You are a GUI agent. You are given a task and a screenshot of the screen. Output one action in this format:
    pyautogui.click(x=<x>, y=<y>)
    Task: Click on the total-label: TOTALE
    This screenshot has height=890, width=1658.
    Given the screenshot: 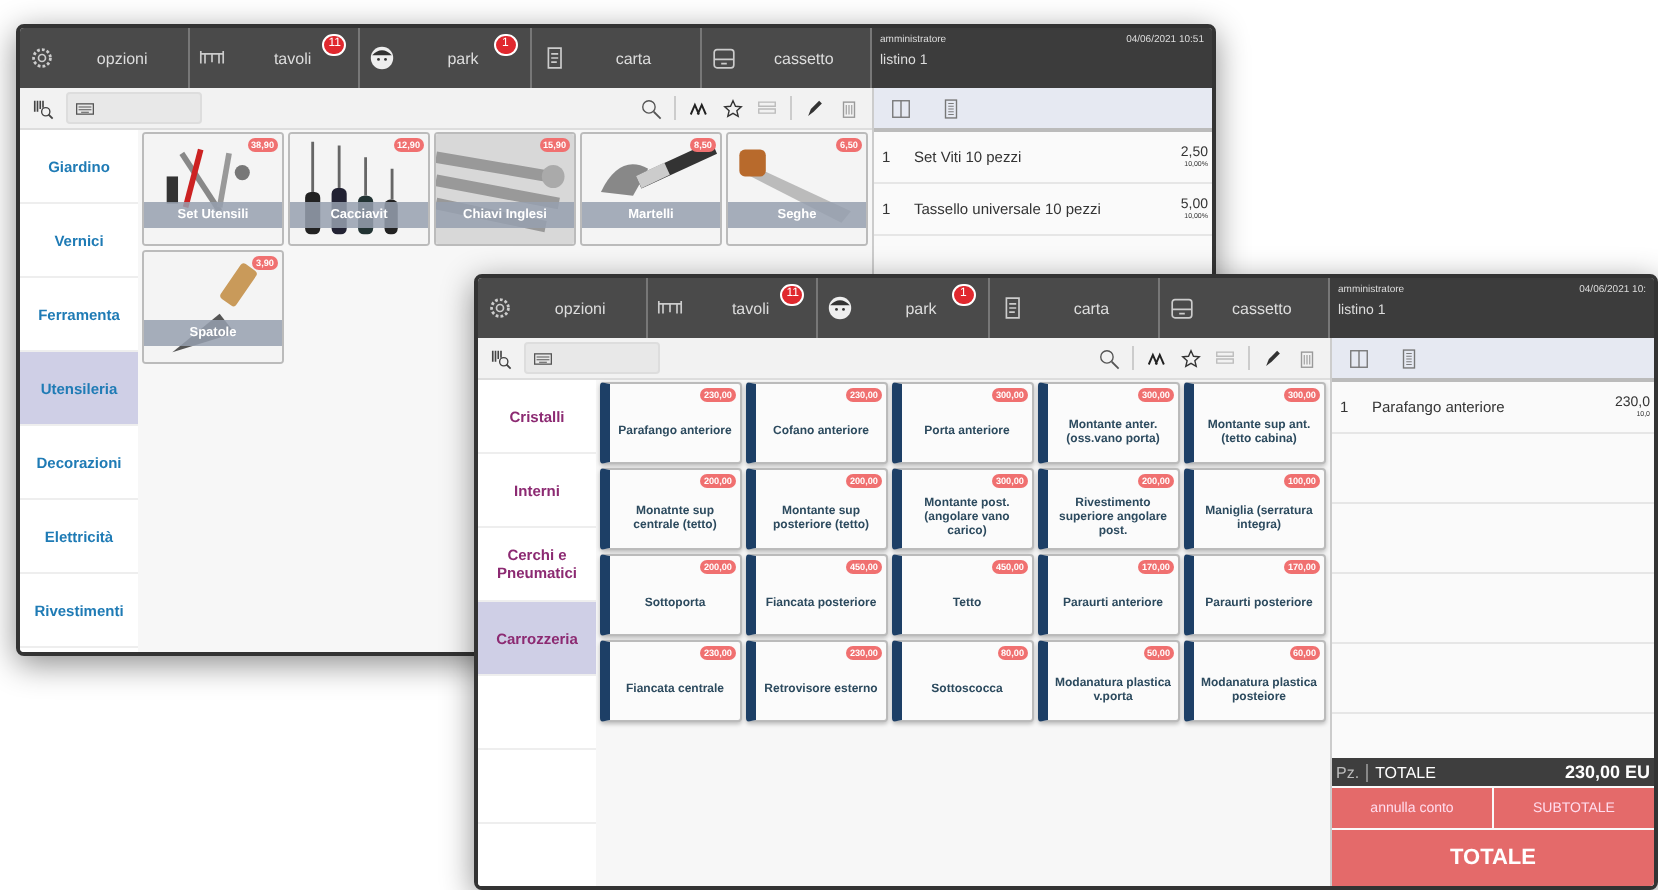 What is the action you would take?
    pyautogui.click(x=1406, y=772)
    